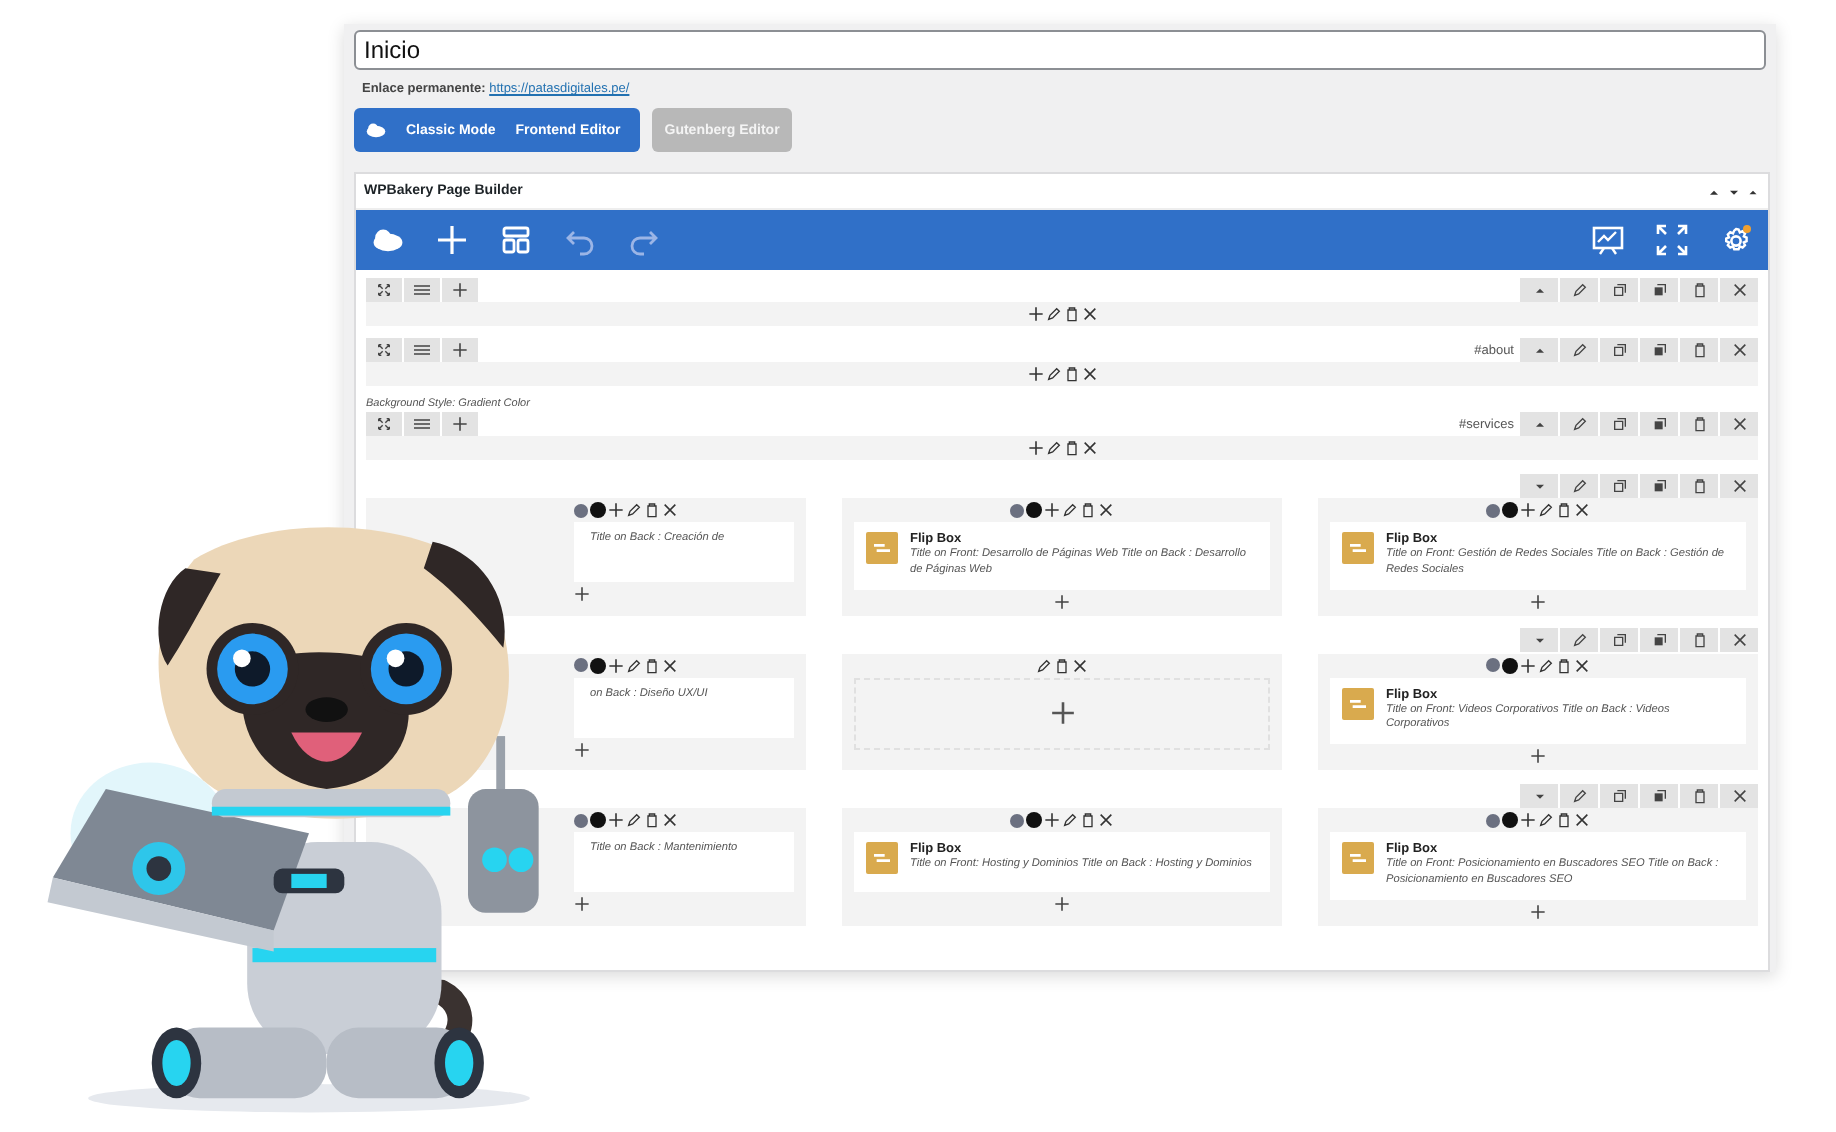 Image resolution: width=1836 pixels, height=1132 pixels. Describe the element at coordinates (388, 240) in the screenshot. I see `cloud-logo-icon` at that location.